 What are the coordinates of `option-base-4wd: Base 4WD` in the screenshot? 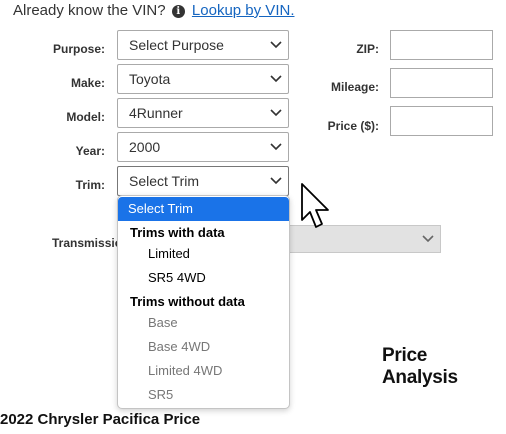 It's located at (203, 347).